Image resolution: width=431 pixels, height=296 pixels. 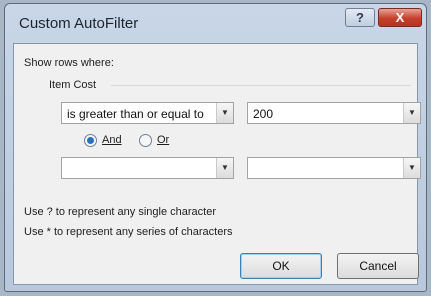 What do you see at coordinates (79, 23) in the screenshot?
I see `dialog-title: Custom AutoFilter` at bounding box center [79, 23].